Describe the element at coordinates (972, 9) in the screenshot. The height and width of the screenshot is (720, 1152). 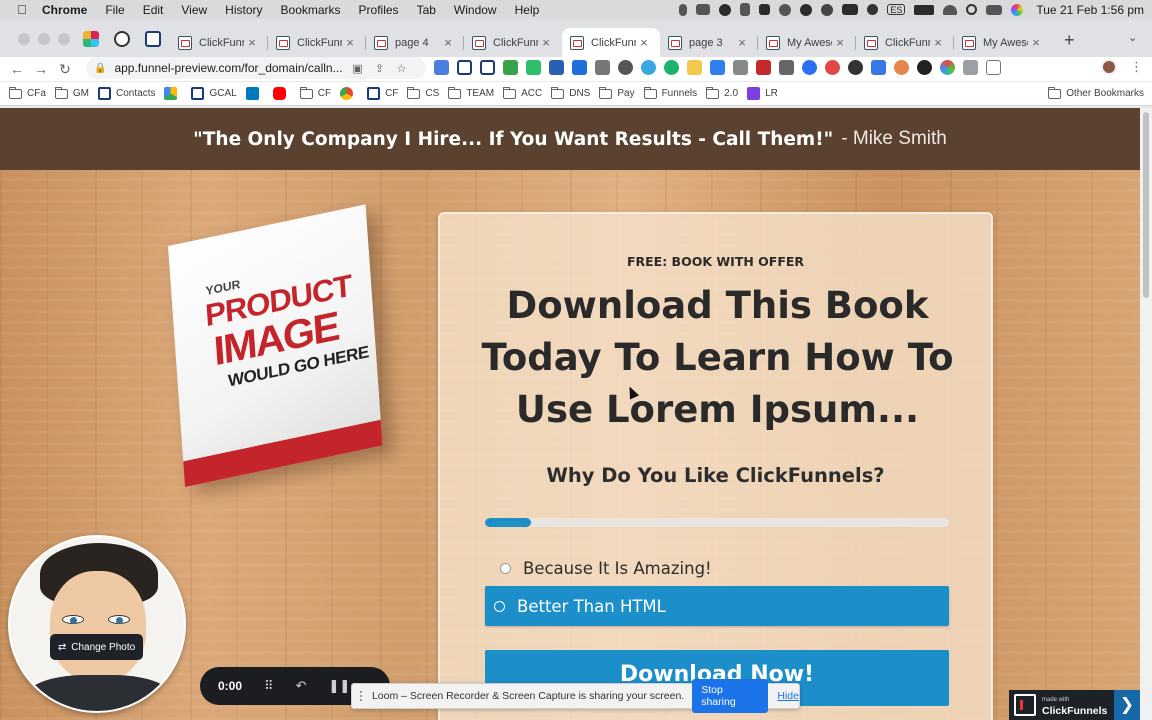
I see `search-icon` at that location.